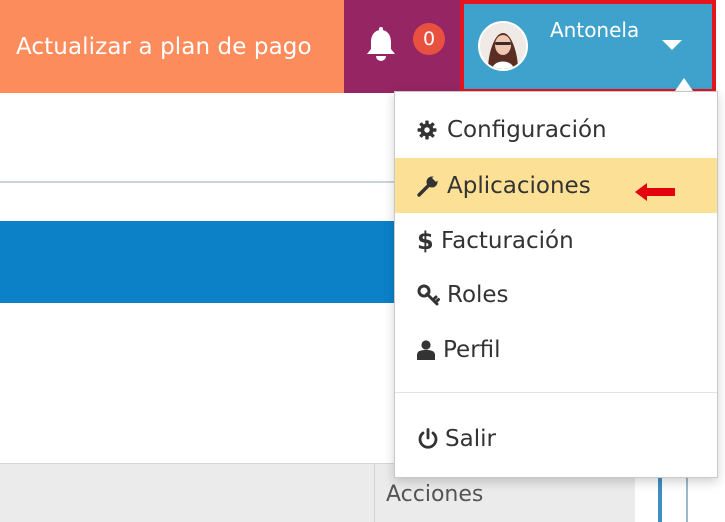  Describe the element at coordinates (507, 240) in the screenshot. I see `menu-item-label: Facturación` at that location.